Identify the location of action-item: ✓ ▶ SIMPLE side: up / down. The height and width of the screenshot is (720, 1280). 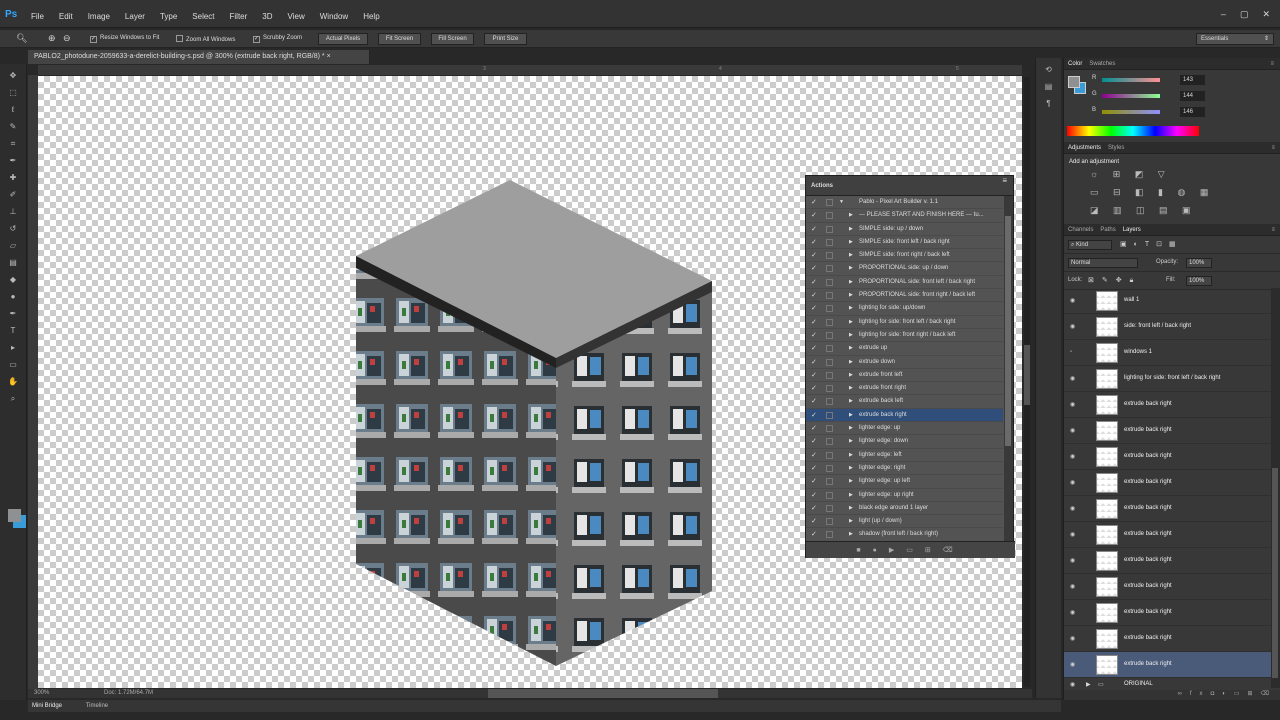
(904, 229).